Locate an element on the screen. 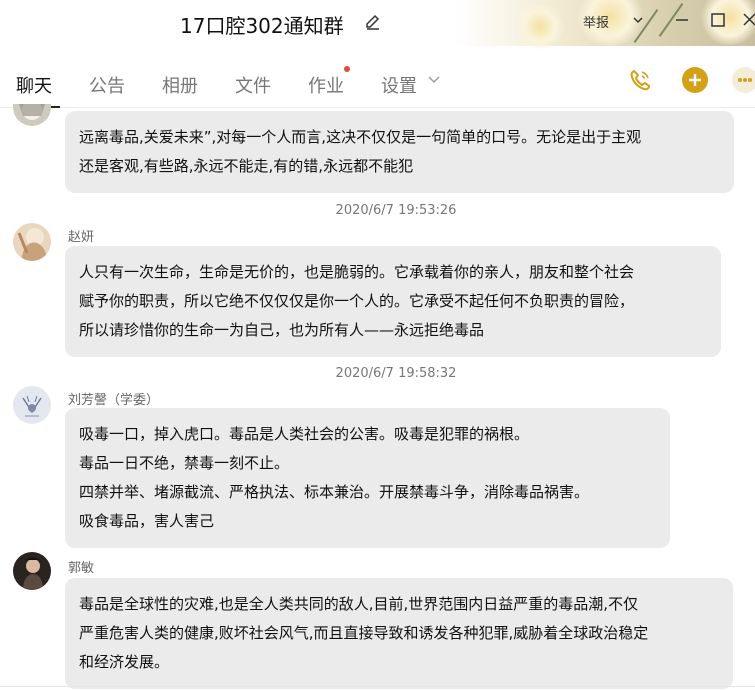 Image resolution: width=755 pixels, height=690 pixels. sender-name: 赵妍 is located at coordinates (81, 237).